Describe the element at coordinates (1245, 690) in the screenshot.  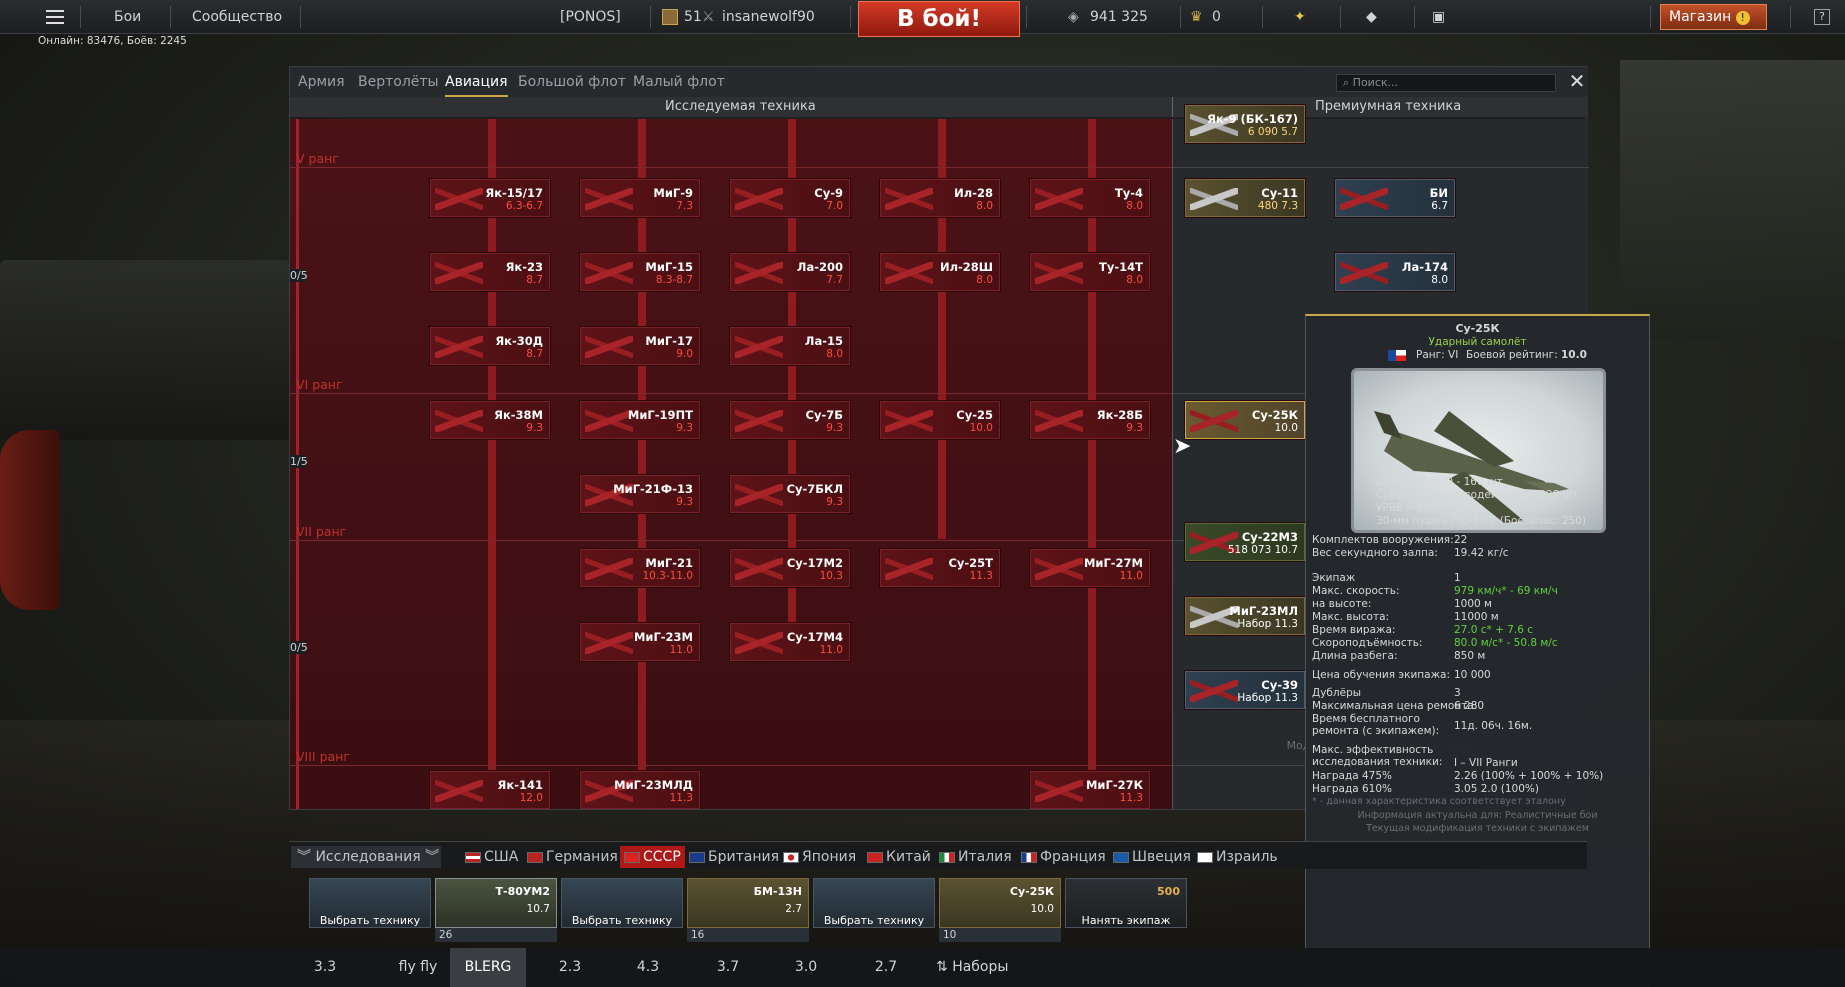
I see `premium-vehicle-card: Су-39 Набор 11.3` at that location.